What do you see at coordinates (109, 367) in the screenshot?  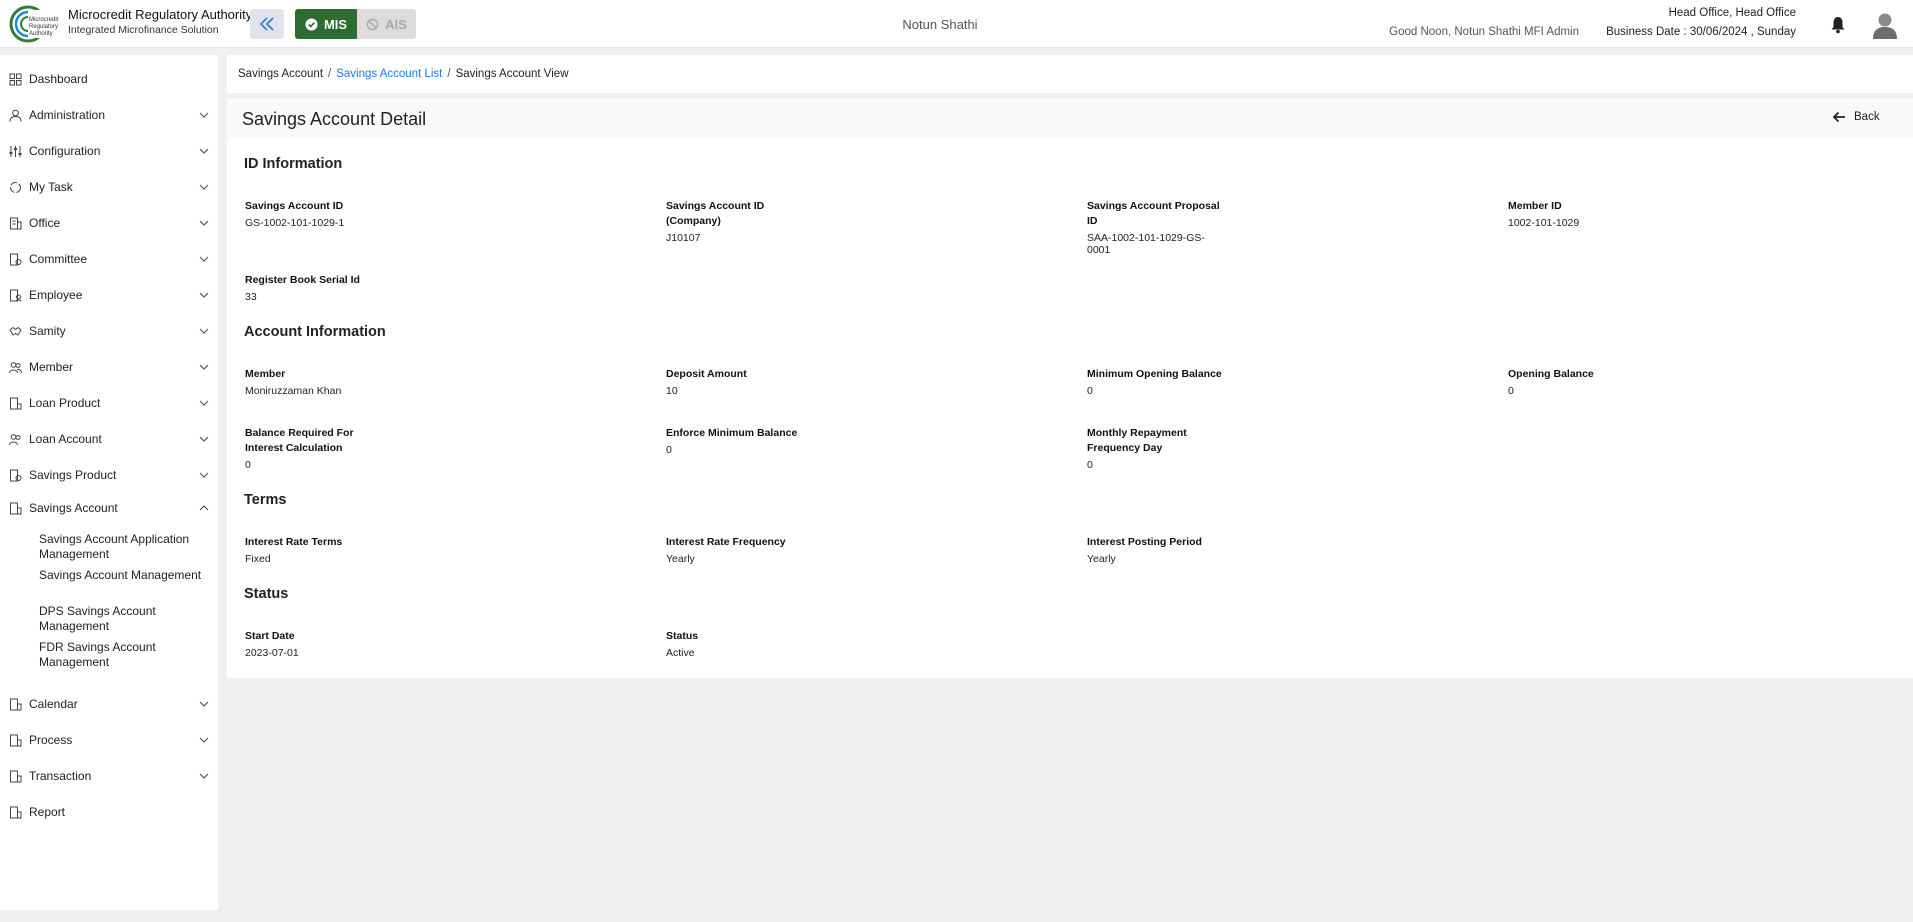 I see `sidebar-item-member: Member` at bounding box center [109, 367].